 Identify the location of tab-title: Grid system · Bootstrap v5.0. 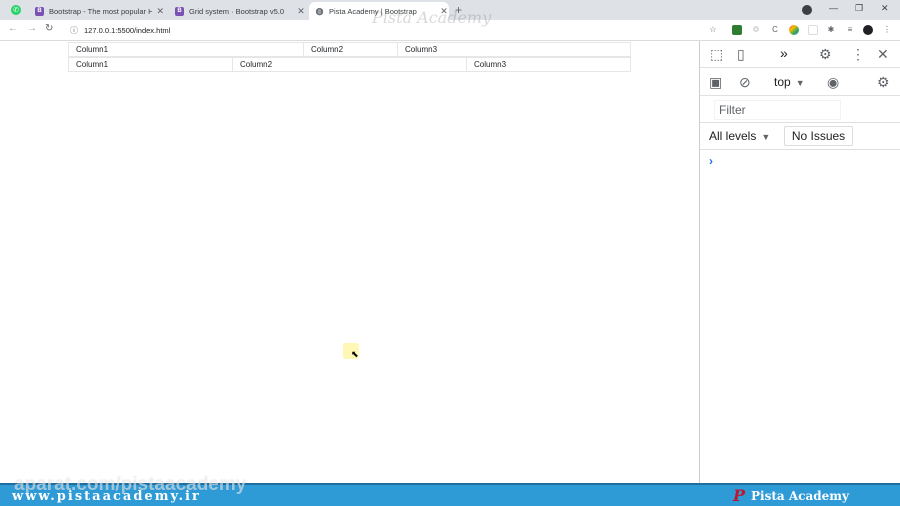
(237, 11).